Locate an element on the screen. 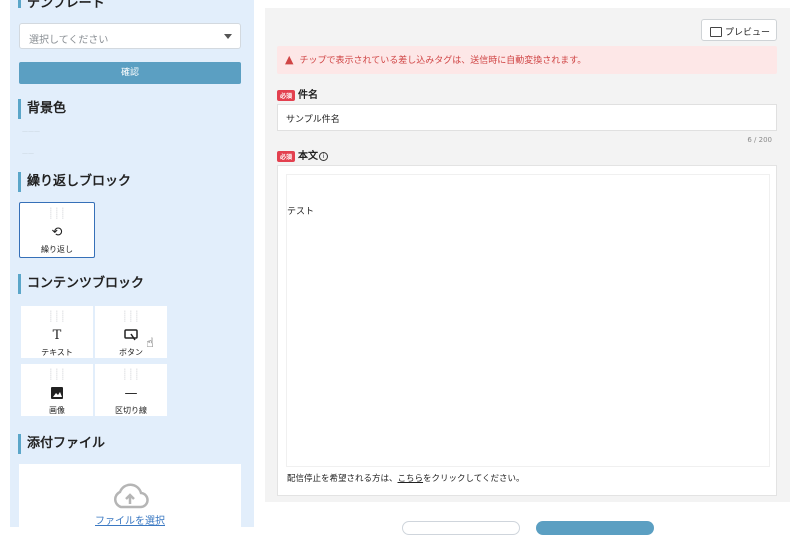  caret-down-icon is located at coordinates (228, 36).